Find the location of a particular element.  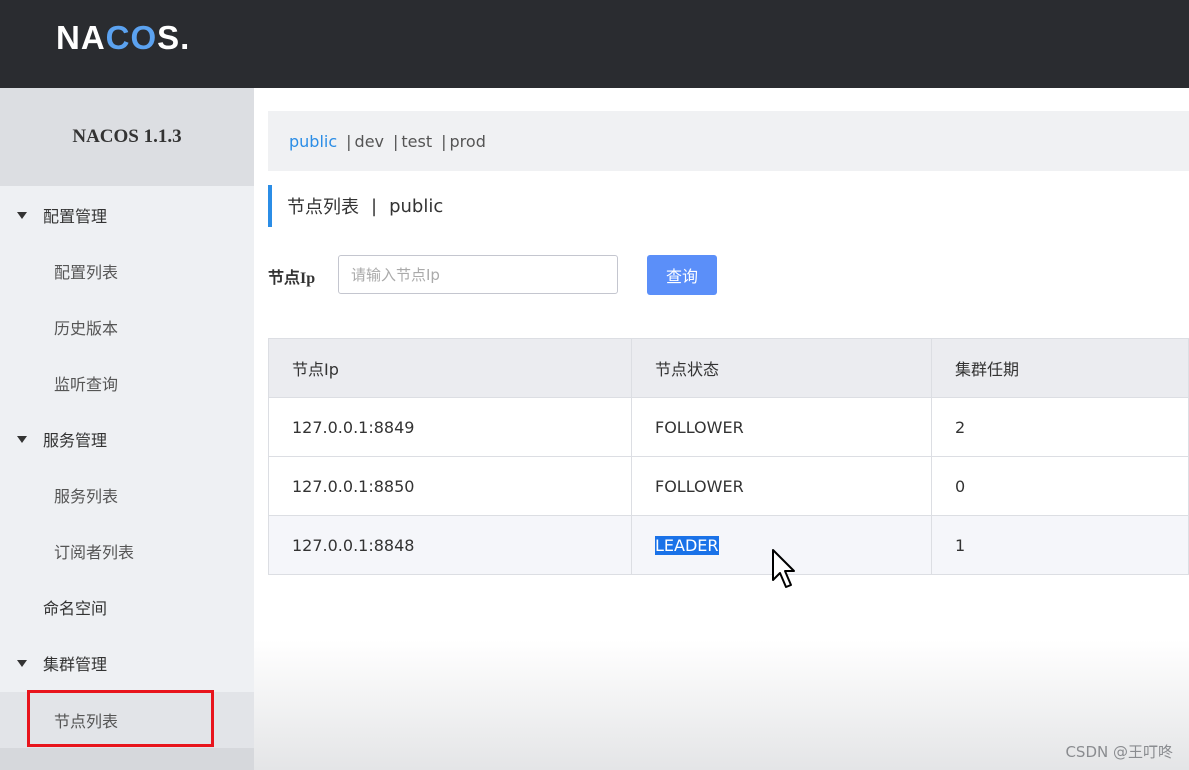

selected-text: LEADER is located at coordinates (687, 545).